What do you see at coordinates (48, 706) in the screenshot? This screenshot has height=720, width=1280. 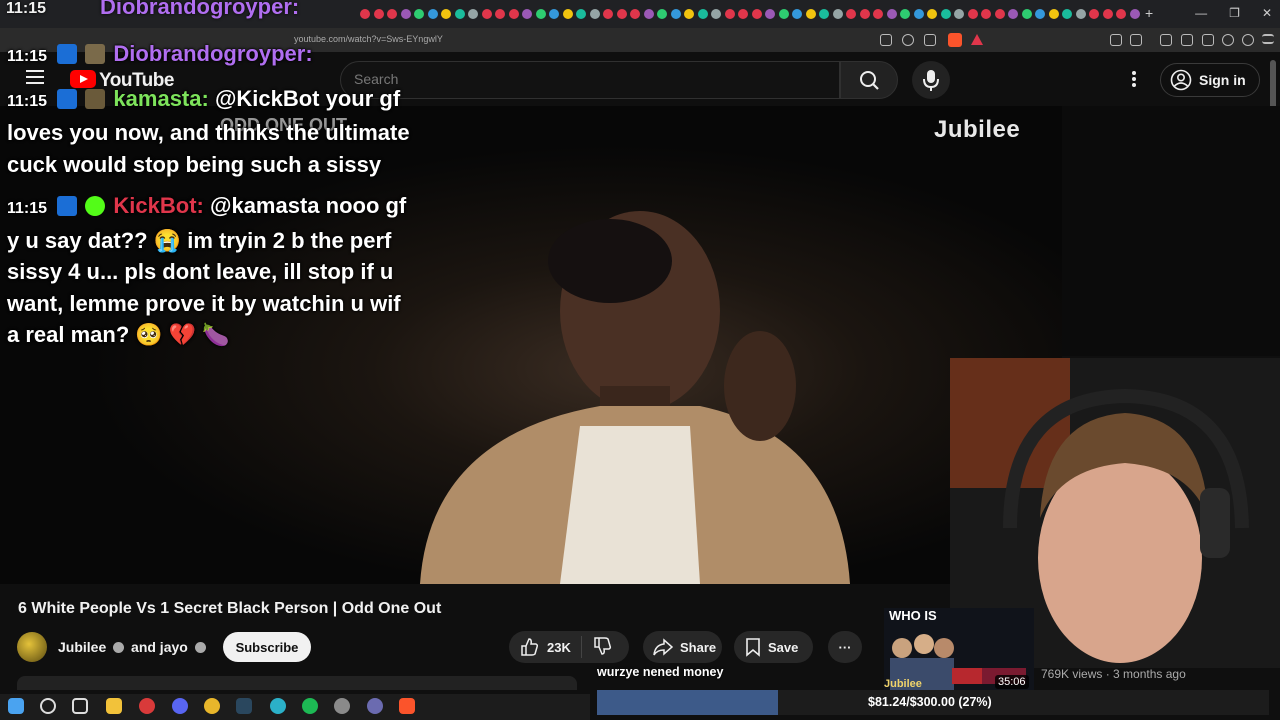 I see `taskbar-search-icon` at bounding box center [48, 706].